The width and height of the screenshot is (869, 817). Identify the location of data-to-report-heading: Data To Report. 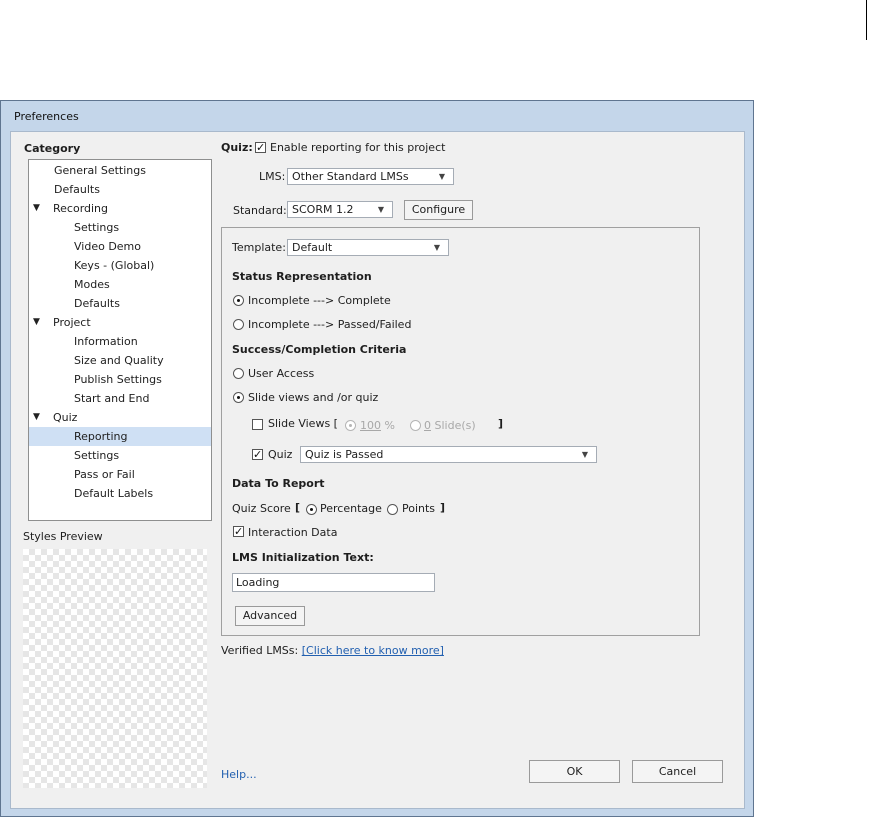
(278, 483).